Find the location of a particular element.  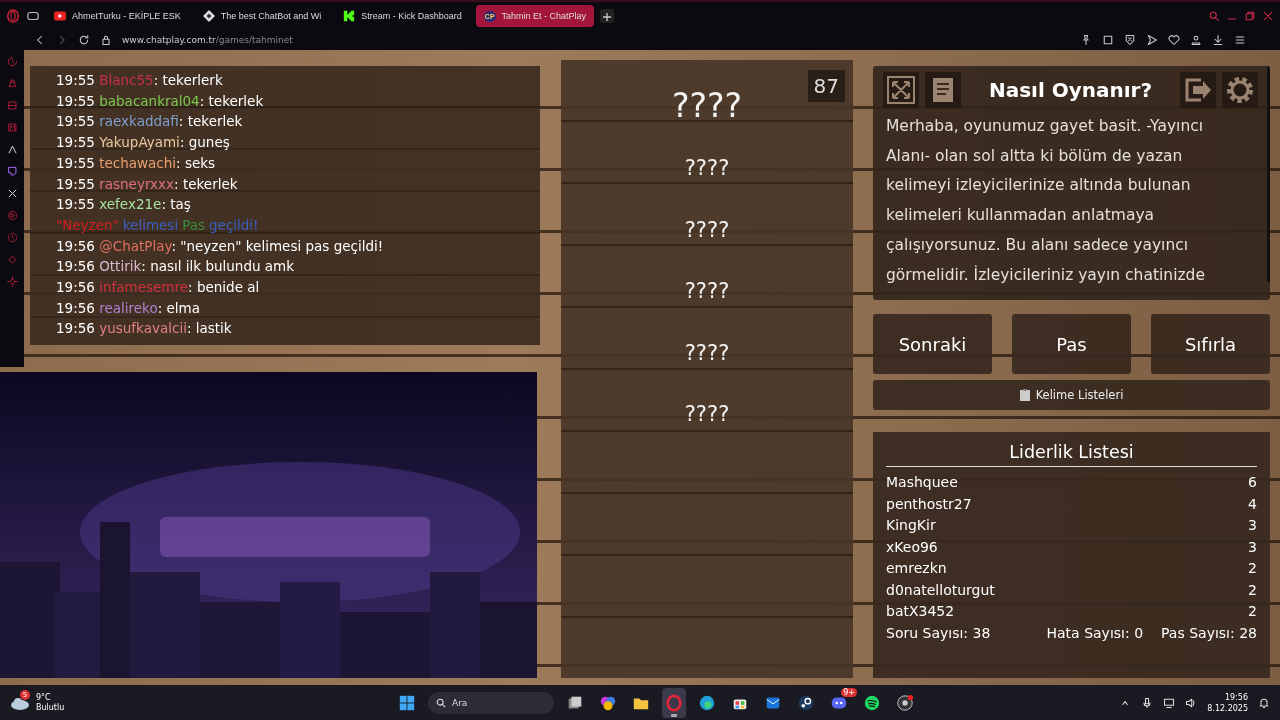

notification-badge: 9+ is located at coordinates (849, 692).